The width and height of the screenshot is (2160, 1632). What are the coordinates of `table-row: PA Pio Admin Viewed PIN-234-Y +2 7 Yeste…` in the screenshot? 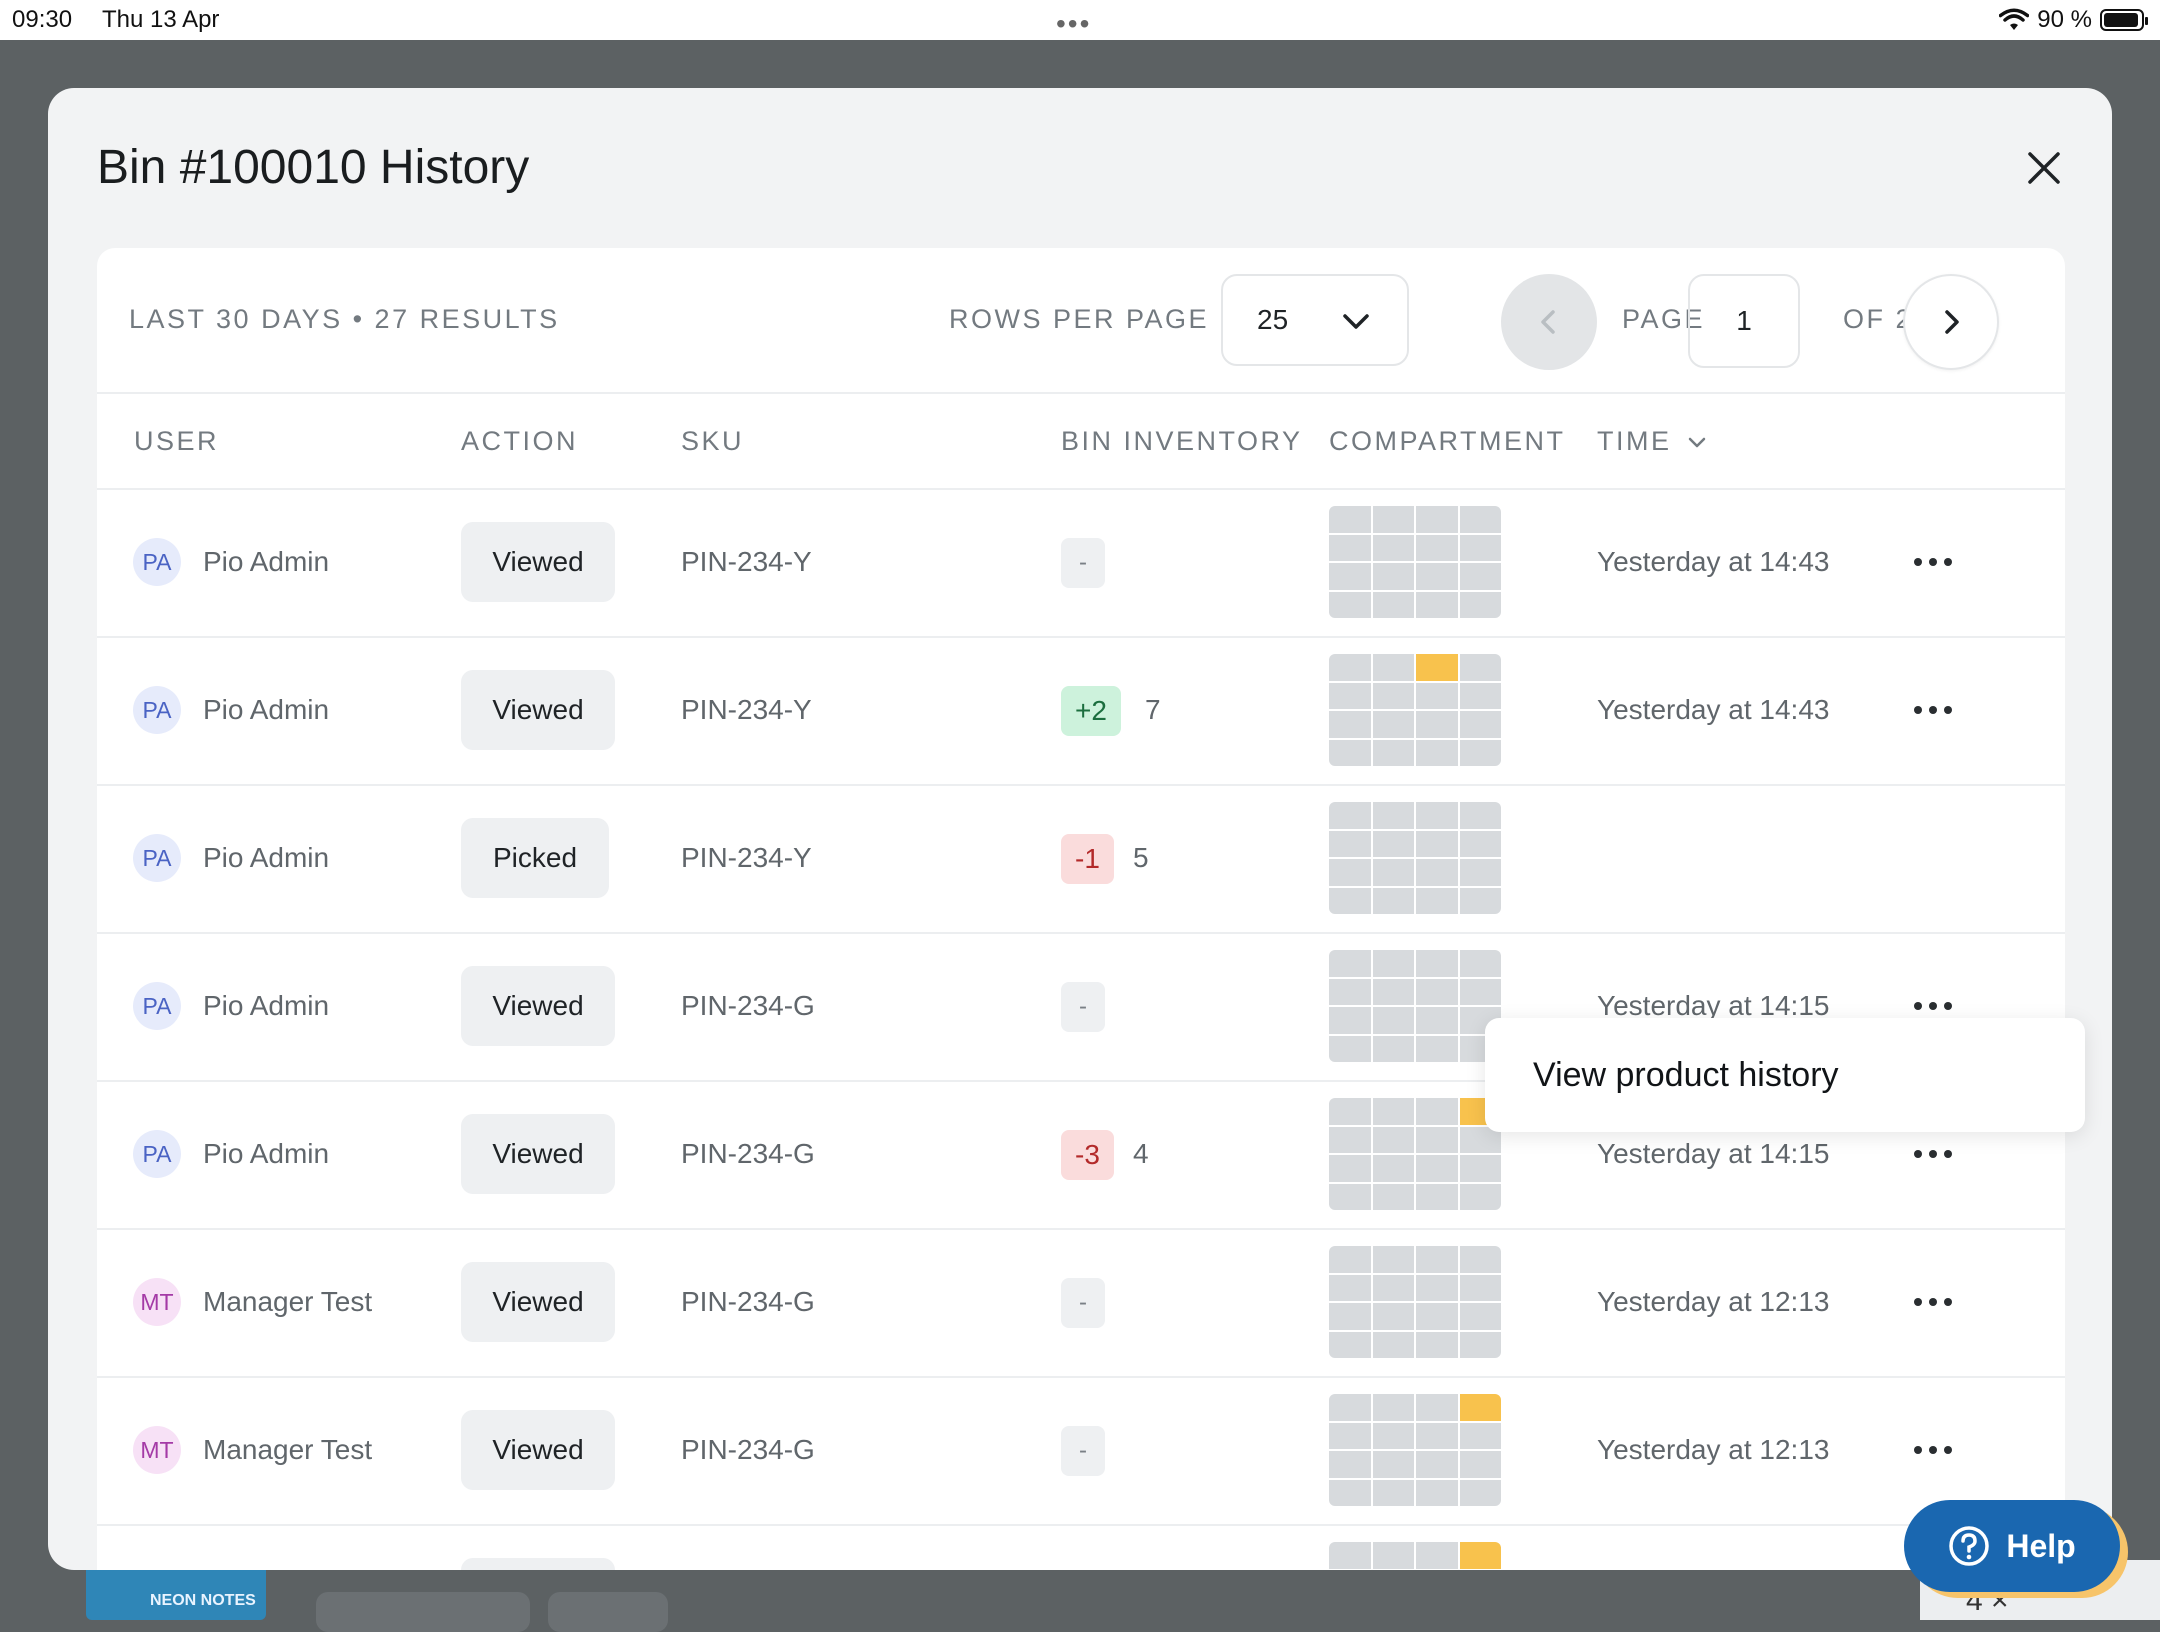 It's located at (1081, 711).